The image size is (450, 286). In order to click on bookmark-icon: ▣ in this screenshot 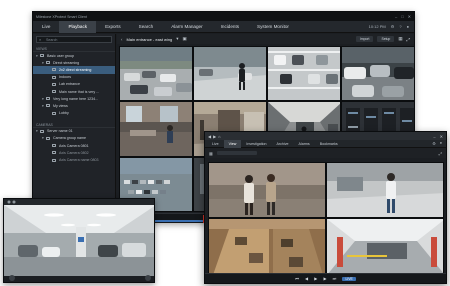, I will do `click(185, 39)`.